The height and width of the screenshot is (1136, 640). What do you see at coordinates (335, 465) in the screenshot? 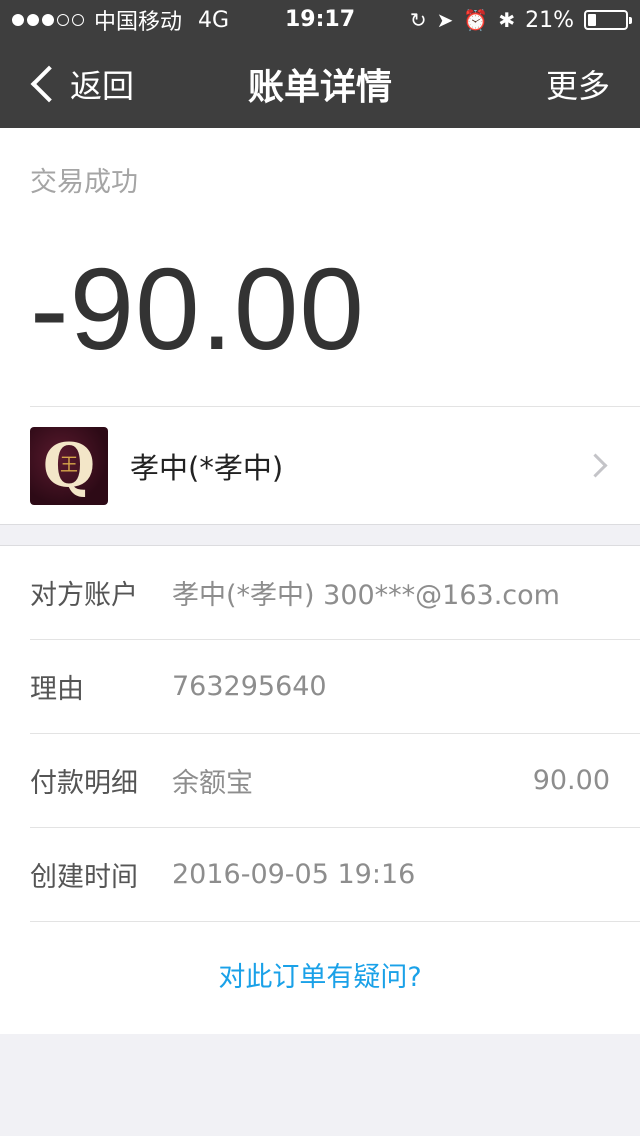
I see `counterparty-row: Q 王 孝中(*孝中)` at bounding box center [335, 465].